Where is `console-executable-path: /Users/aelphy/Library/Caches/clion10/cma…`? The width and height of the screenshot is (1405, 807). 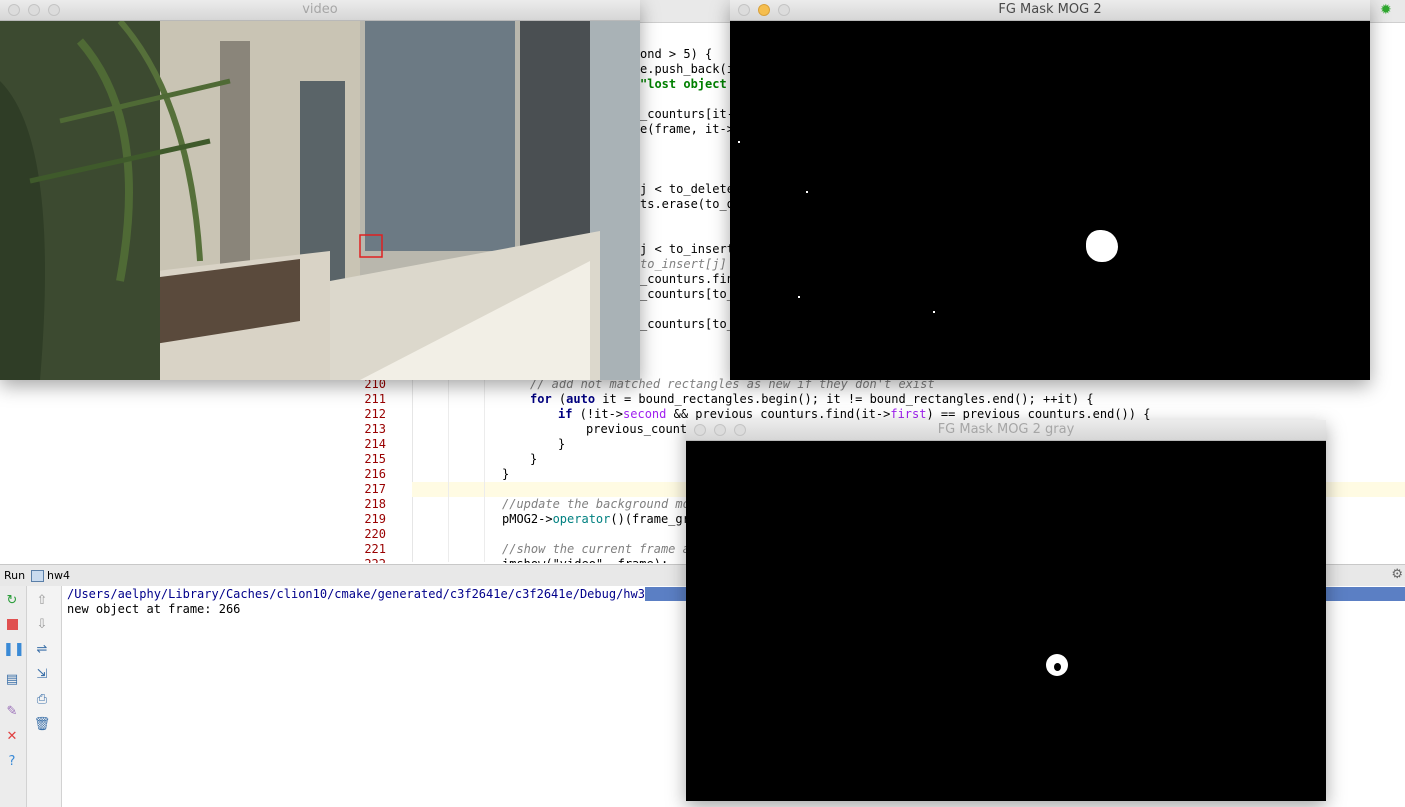 console-executable-path: /Users/aelphy/Library/Caches/clion10/cma… is located at coordinates (356, 594).